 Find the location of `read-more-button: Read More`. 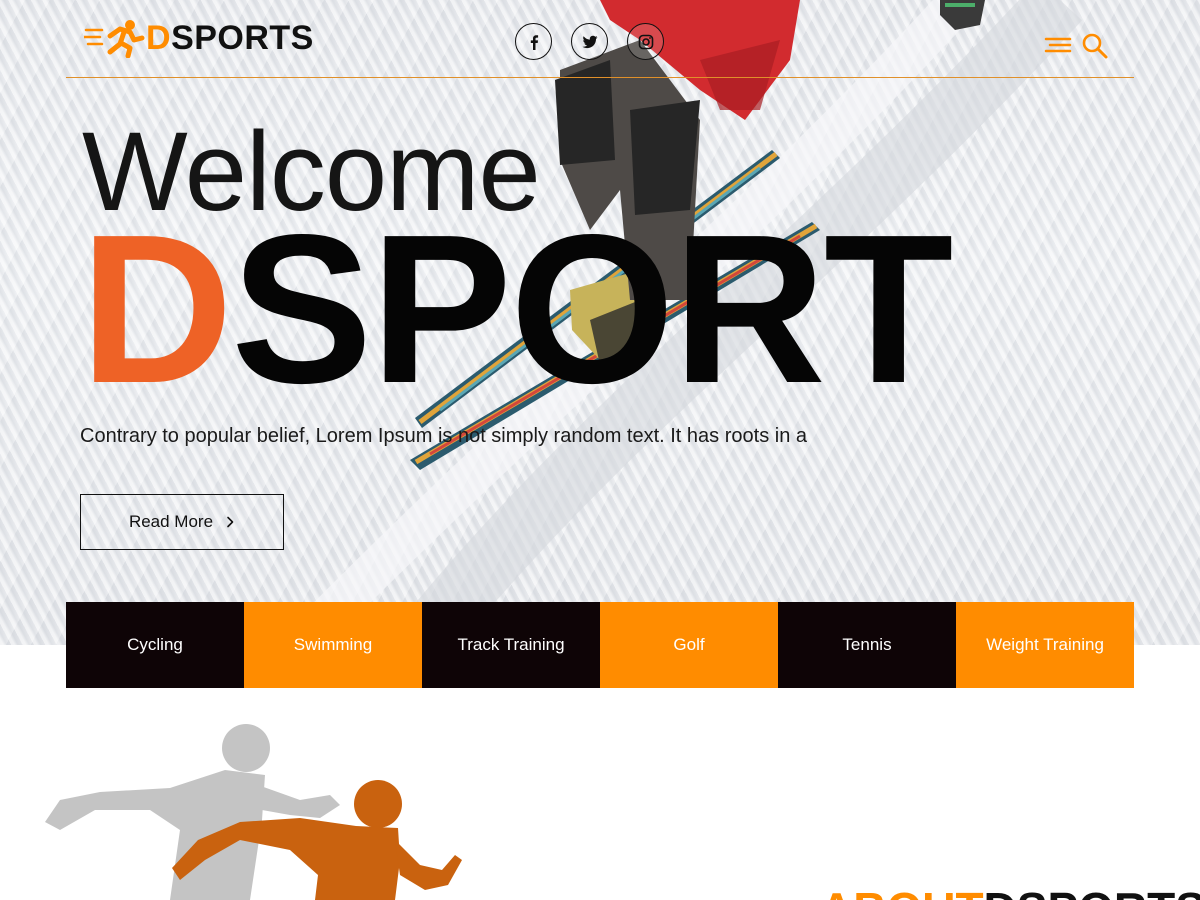

read-more-button: Read More is located at coordinates (182, 522).